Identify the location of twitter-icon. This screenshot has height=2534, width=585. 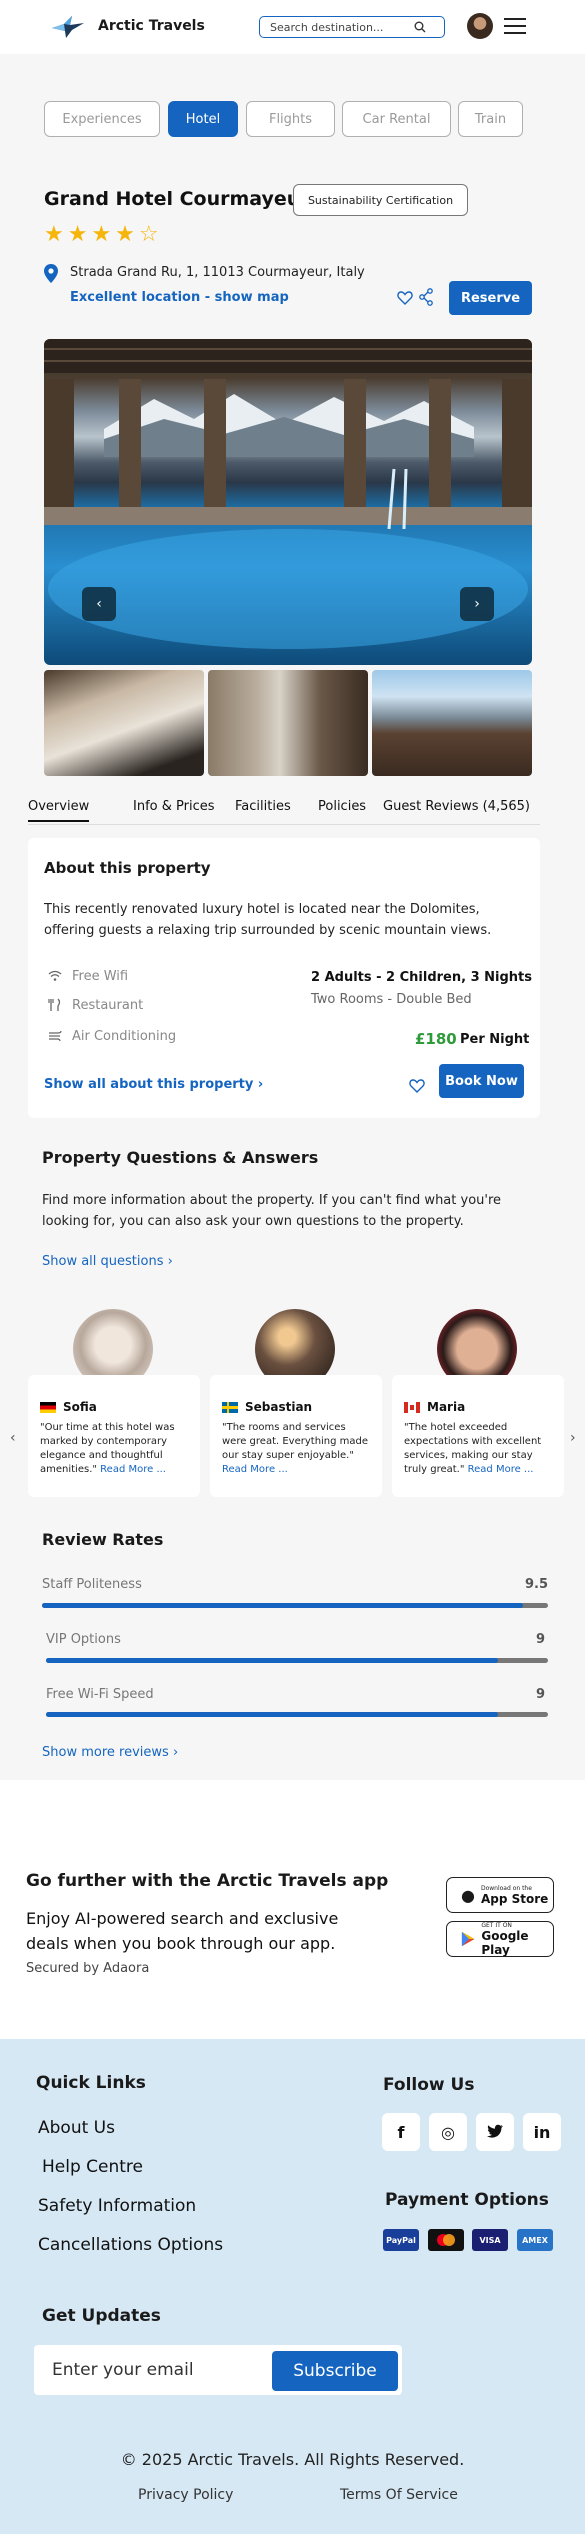
(495, 2132).